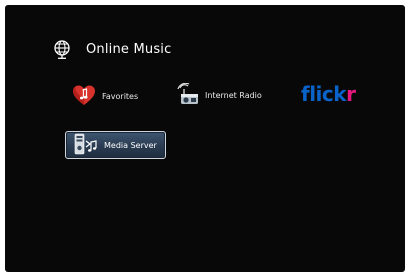  I want to click on heart-music-icon, so click(84, 96).